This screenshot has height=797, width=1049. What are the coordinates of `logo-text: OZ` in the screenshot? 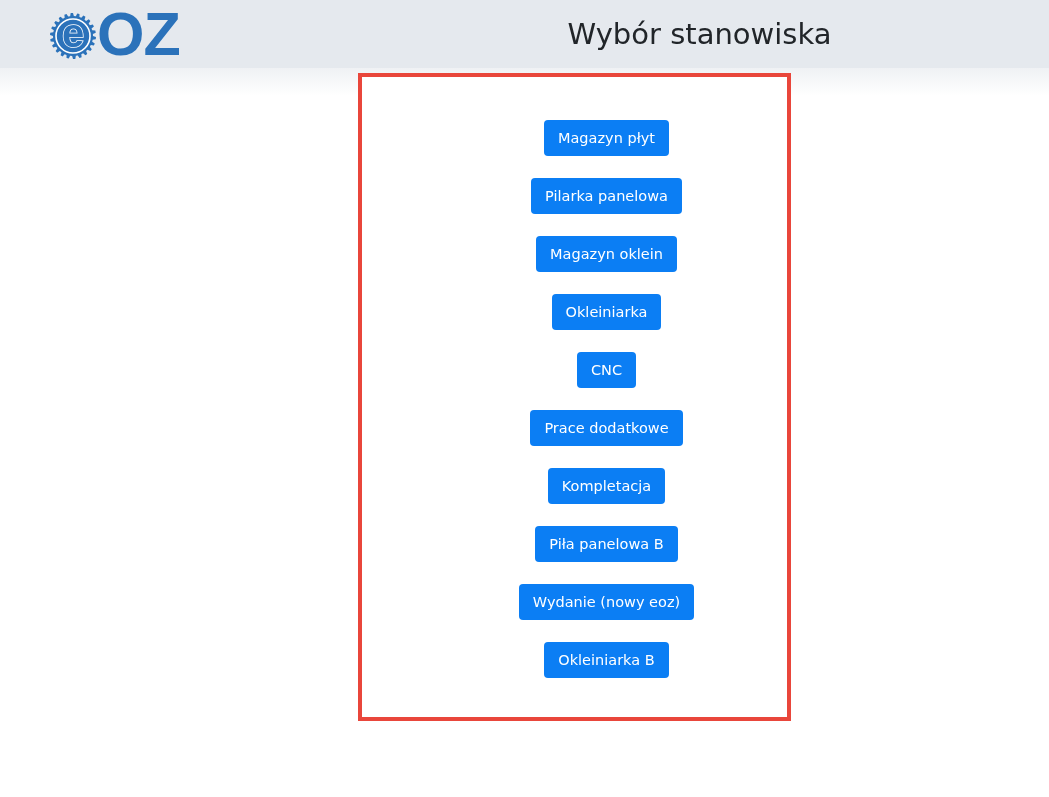 It's located at (138, 34).